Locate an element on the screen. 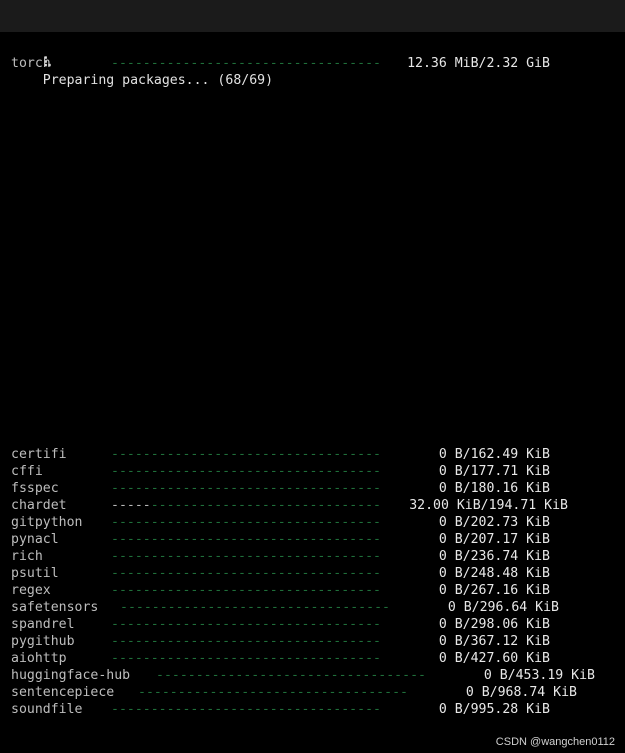 This screenshot has width=625, height=753. watermark: CSDN @wangchen0112 is located at coordinates (555, 742).